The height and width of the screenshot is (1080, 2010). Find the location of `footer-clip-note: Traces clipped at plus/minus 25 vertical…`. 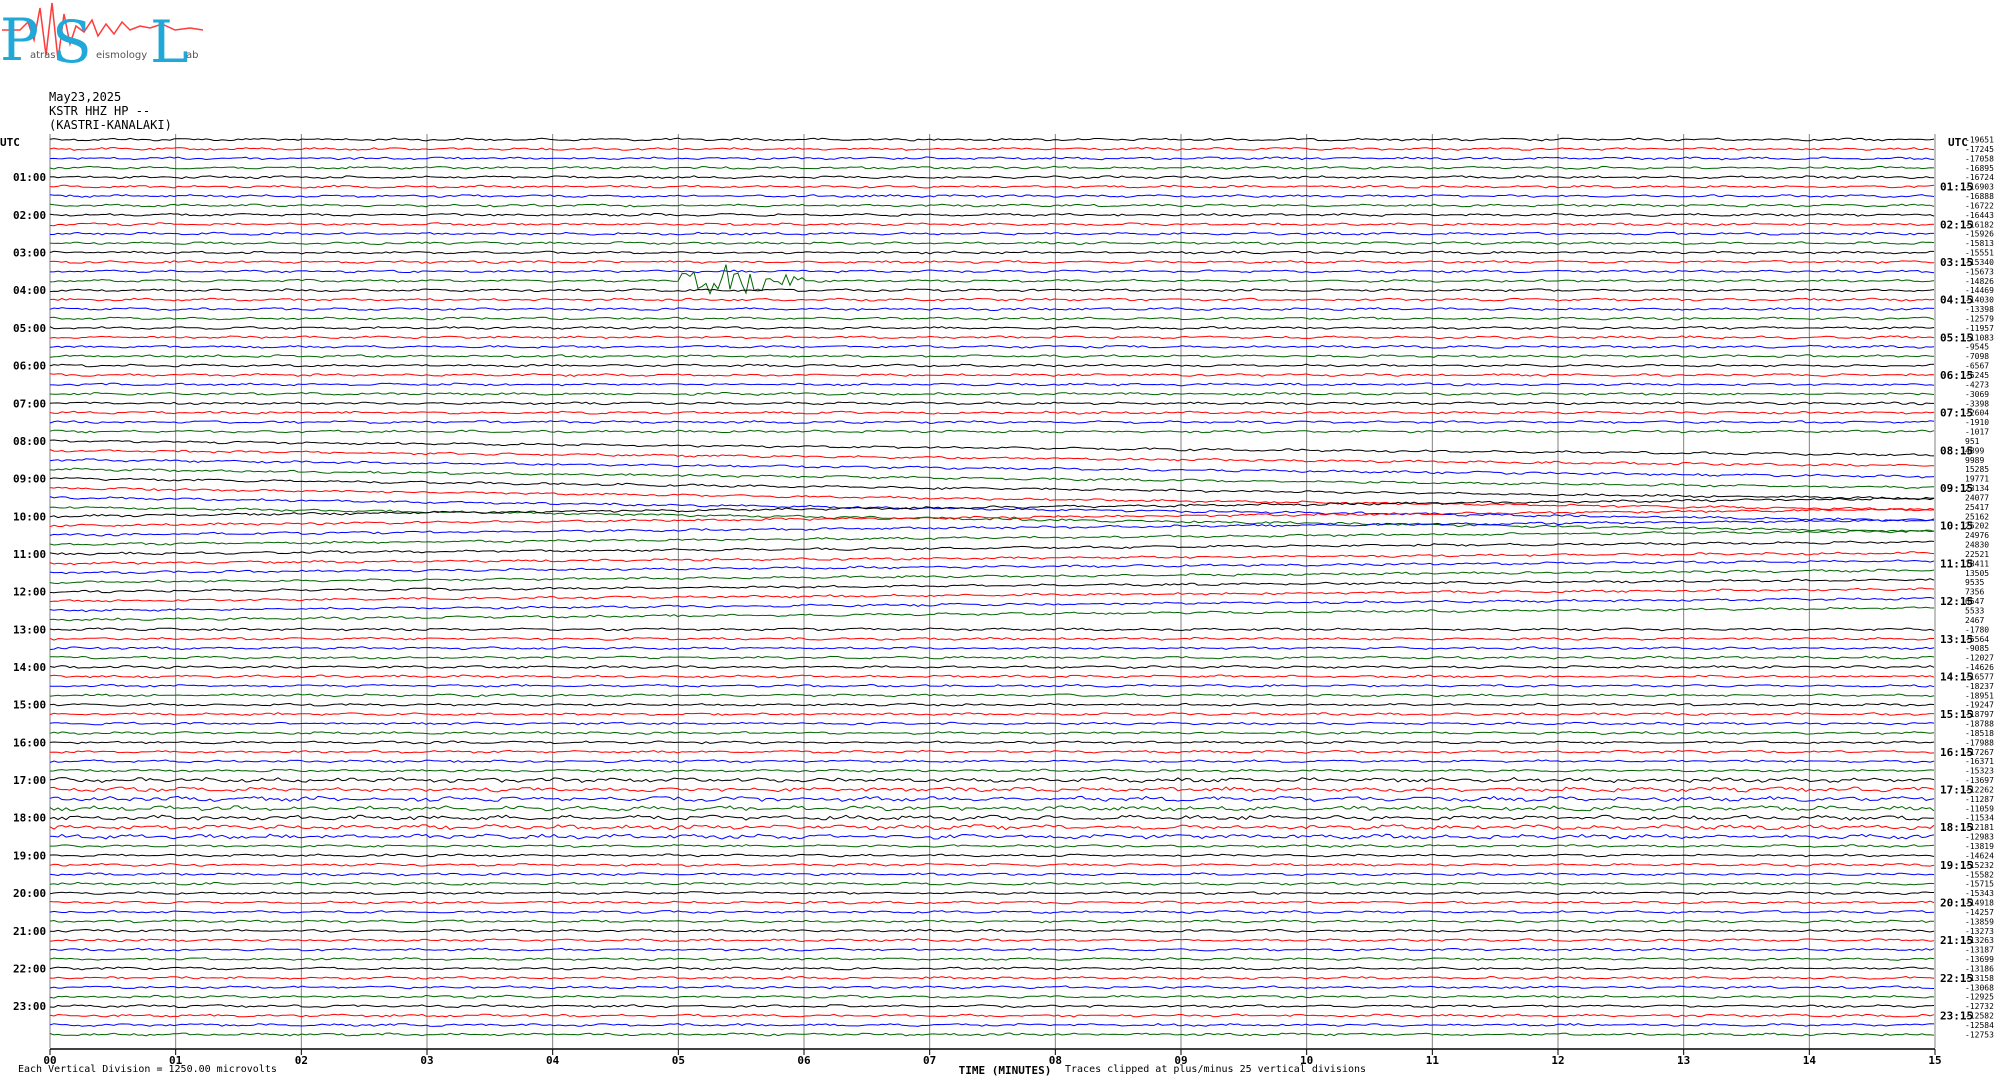

footer-clip-note: Traces clipped at plus/minus 25 vertical… is located at coordinates (1216, 1069).